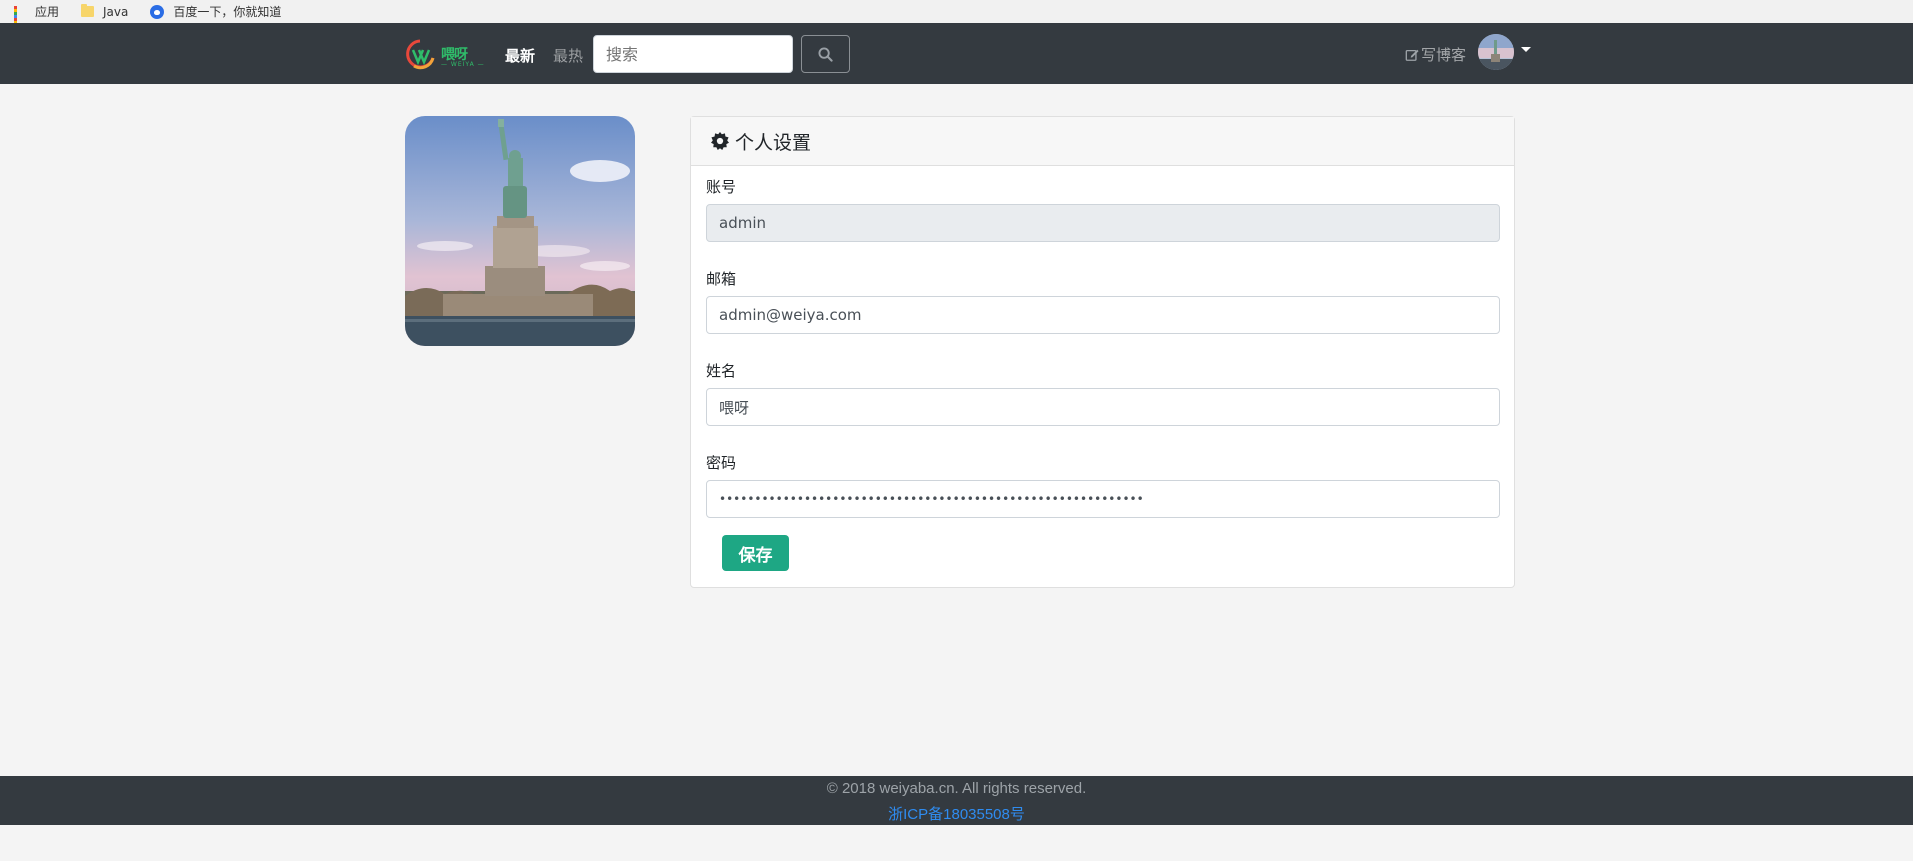 This screenshot has width=1913, height=861. What do you see at coordinates (693, 54) in the screenshot?
I see `search-input` at bounding box center [693, 54].